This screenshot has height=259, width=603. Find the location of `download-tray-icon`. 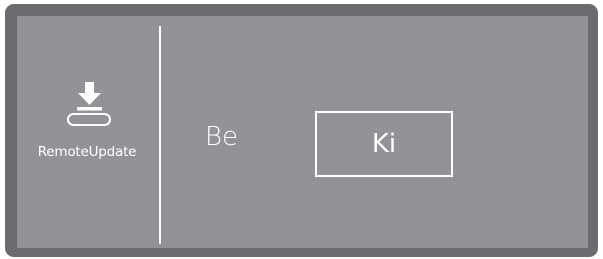

download-tray-icon is located at coordinates (89, 104).